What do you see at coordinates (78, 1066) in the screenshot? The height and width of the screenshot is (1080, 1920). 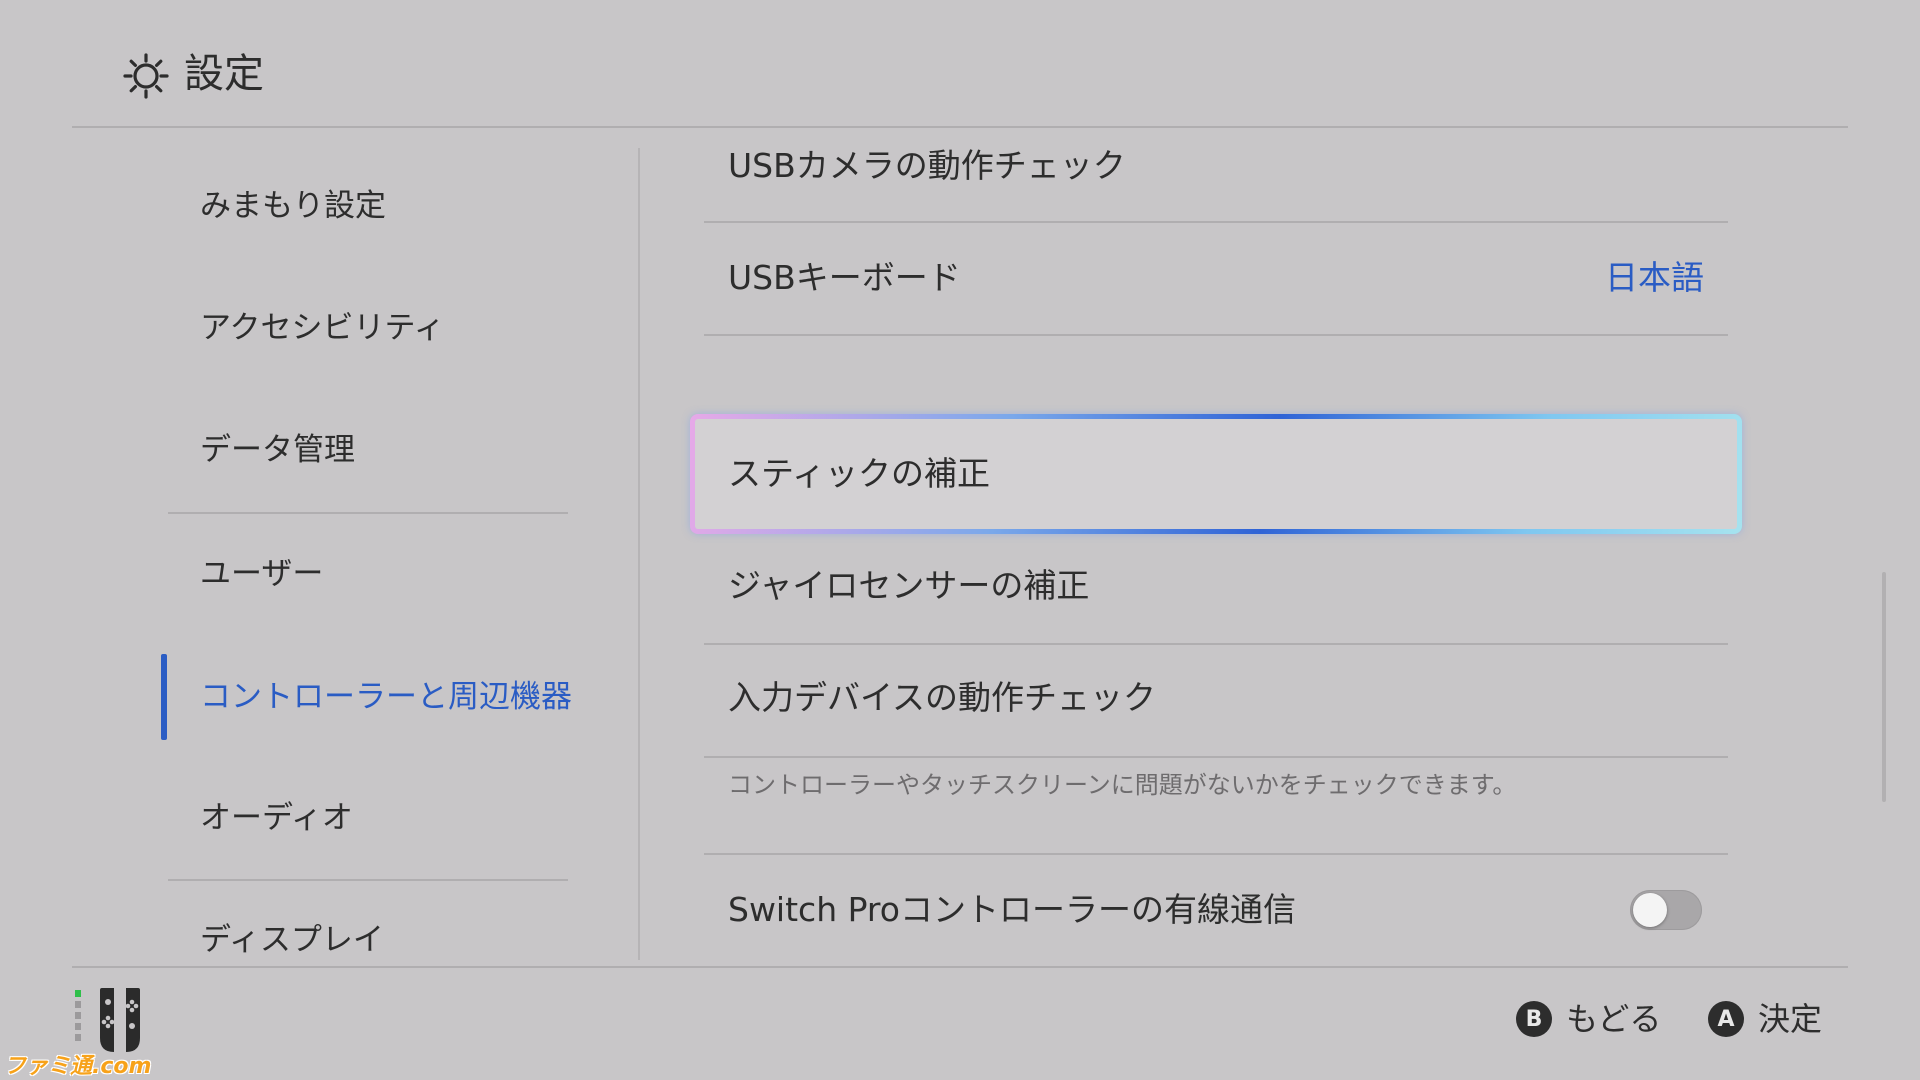 I see `watermark-logo: ファミ通.com` at bounding box center [78, 1066].